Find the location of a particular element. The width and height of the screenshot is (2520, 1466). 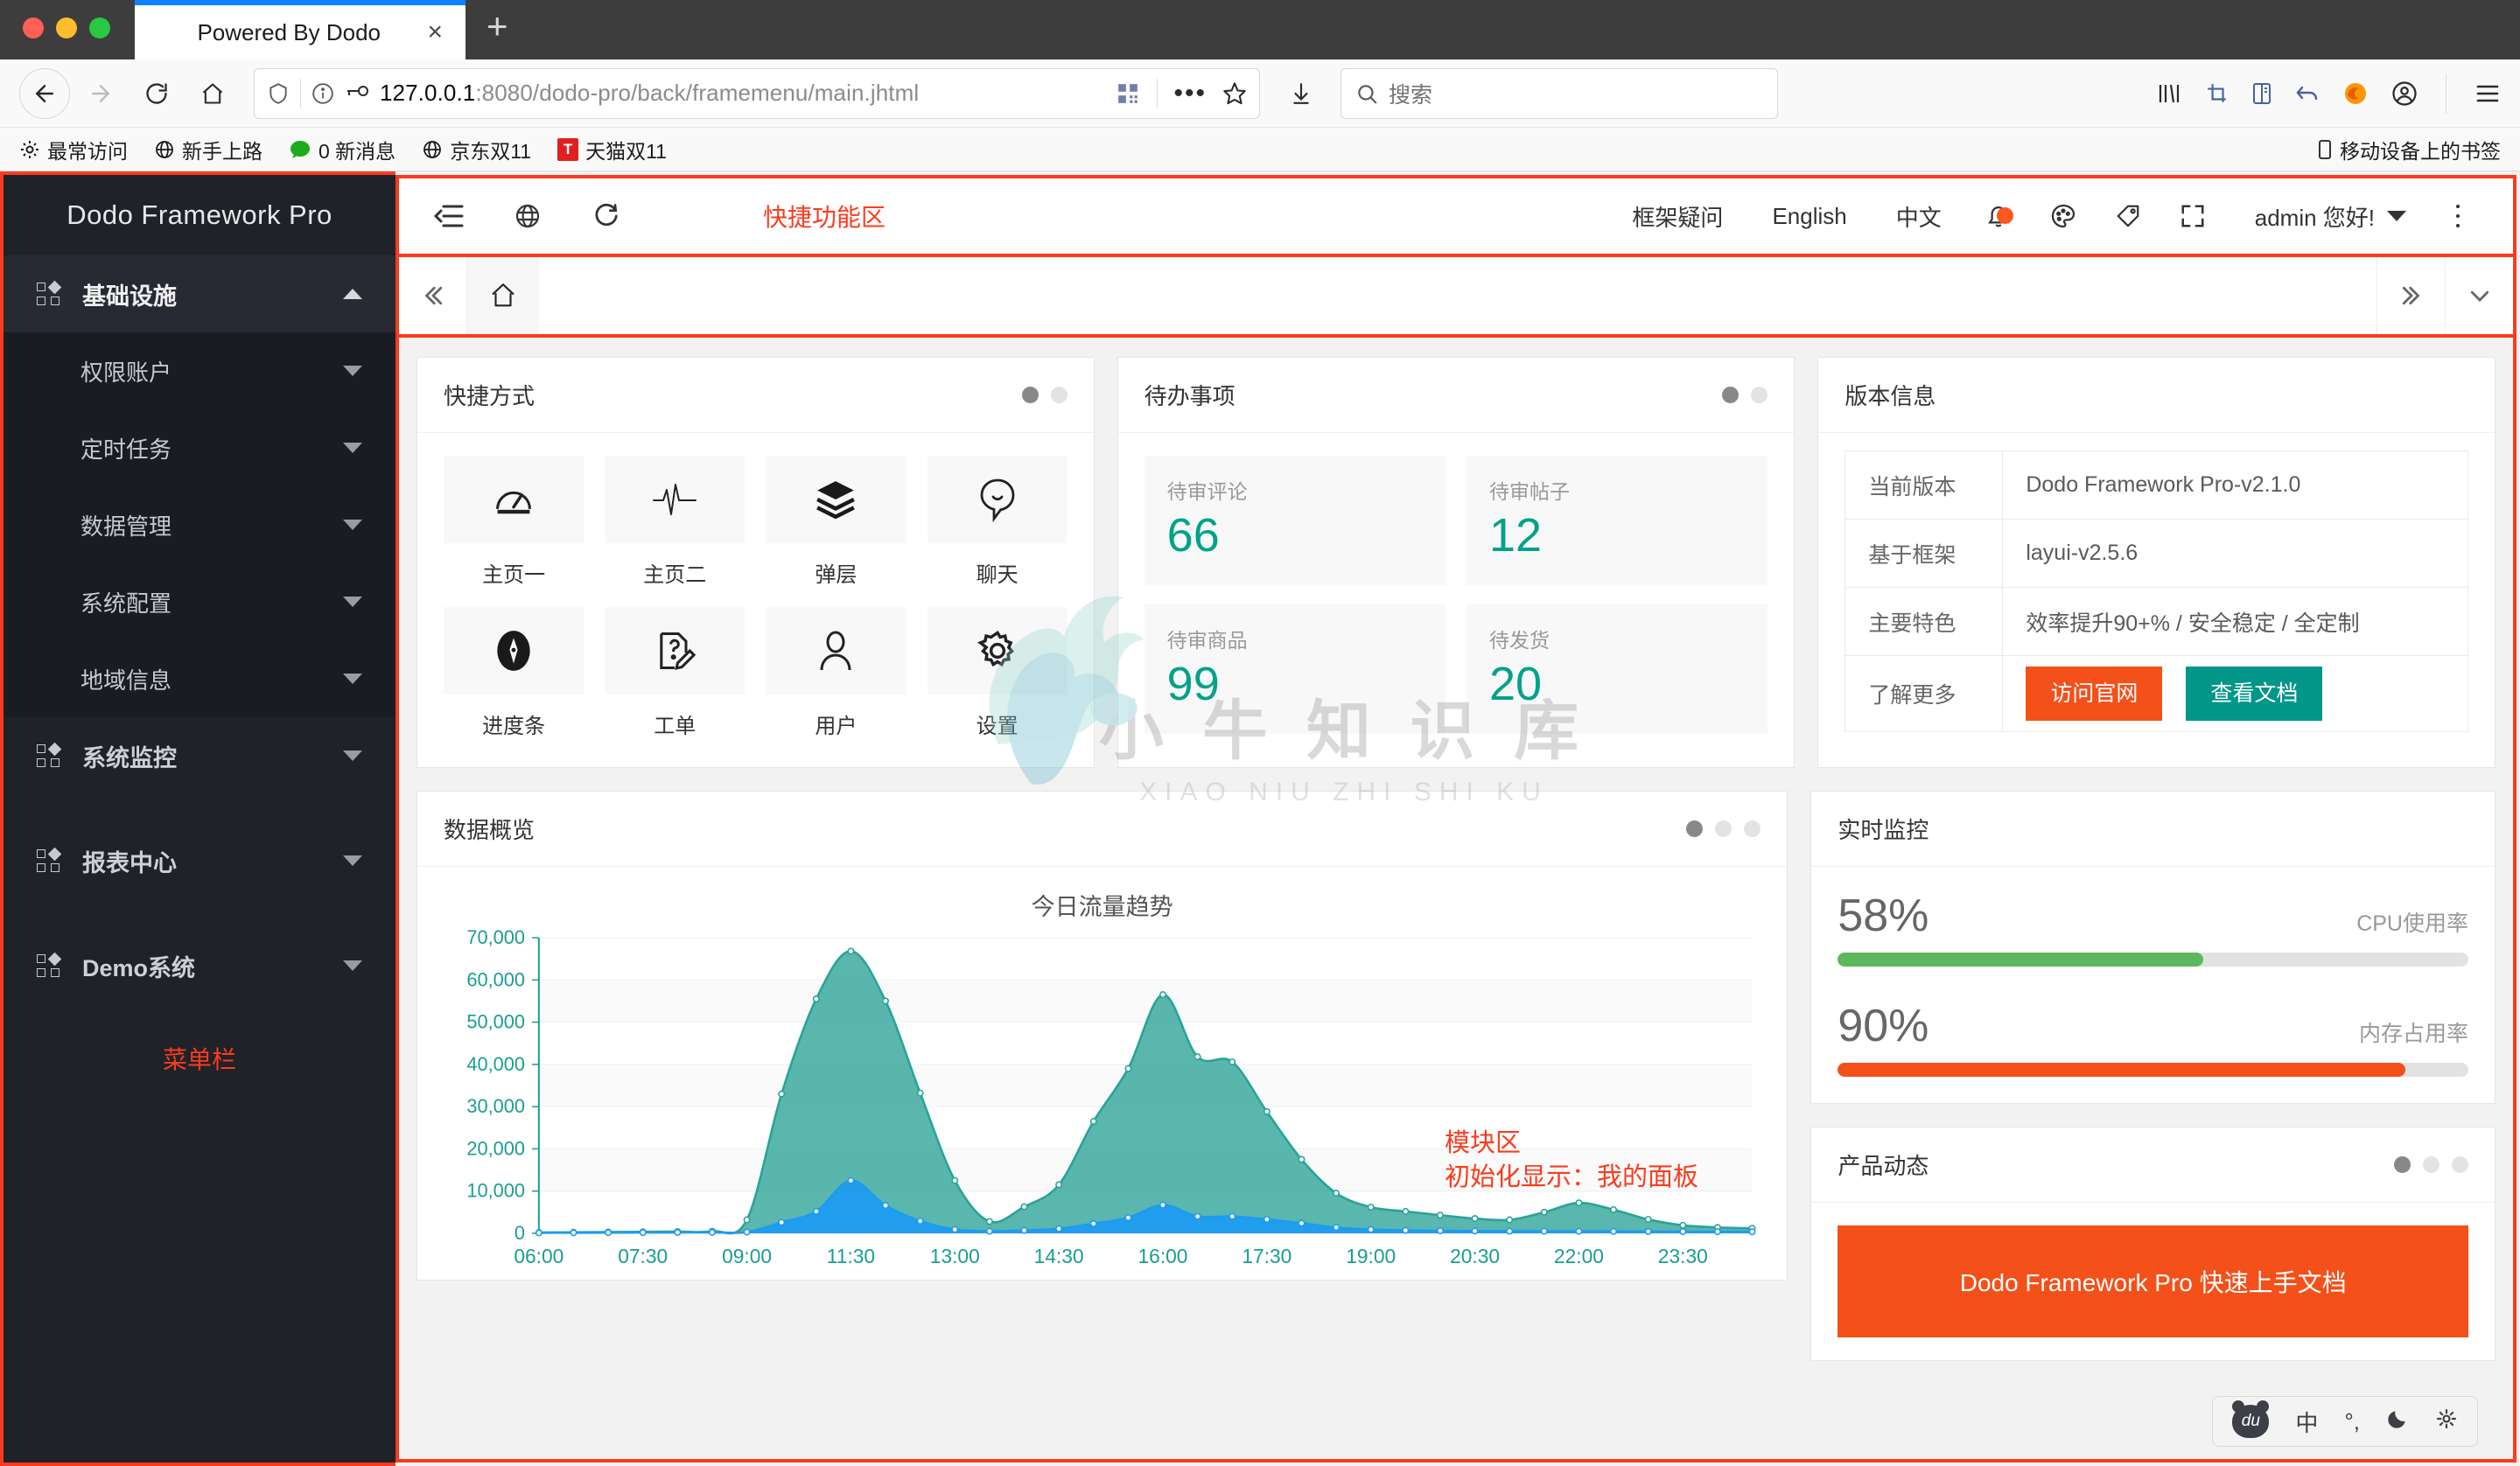

gear-icon is located at coordinates (2446, 1421).